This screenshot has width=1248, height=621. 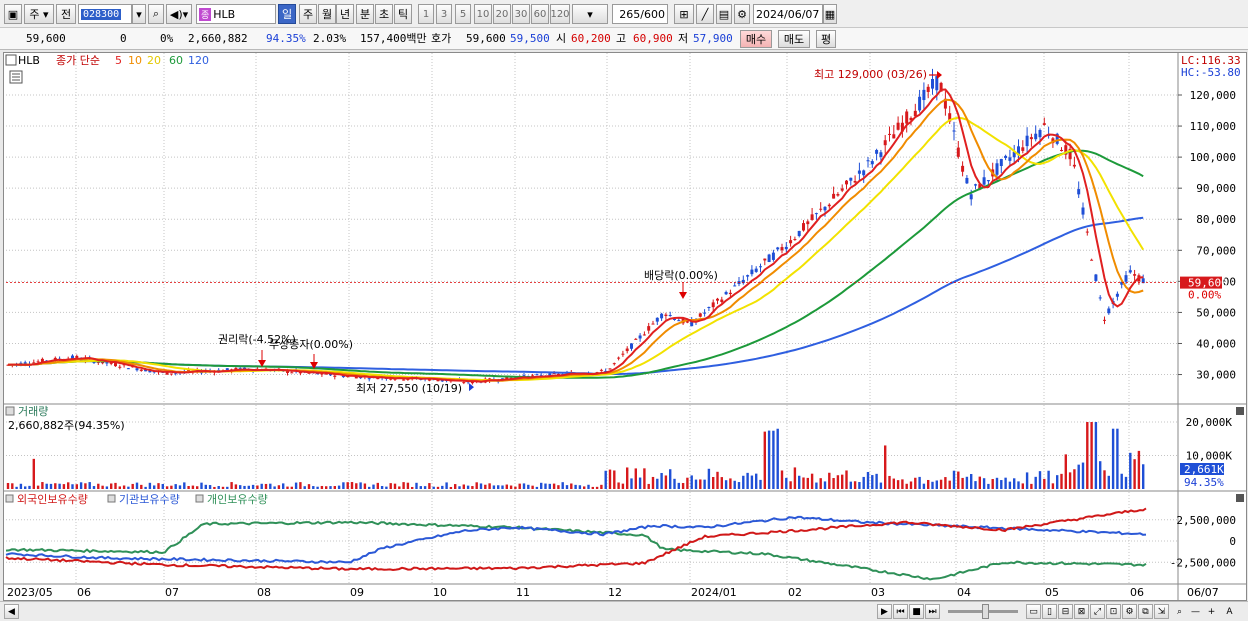 I want to click on institution-holdings-line, so click(x=576, y=539).